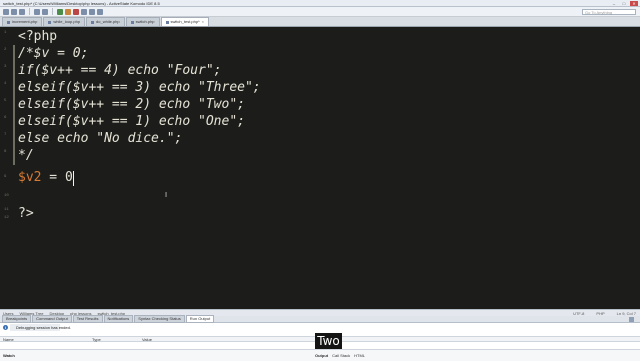 Image resolution: width=640 pixels, height=361 pixels. I want to click on run-icon, so click(60, 11).